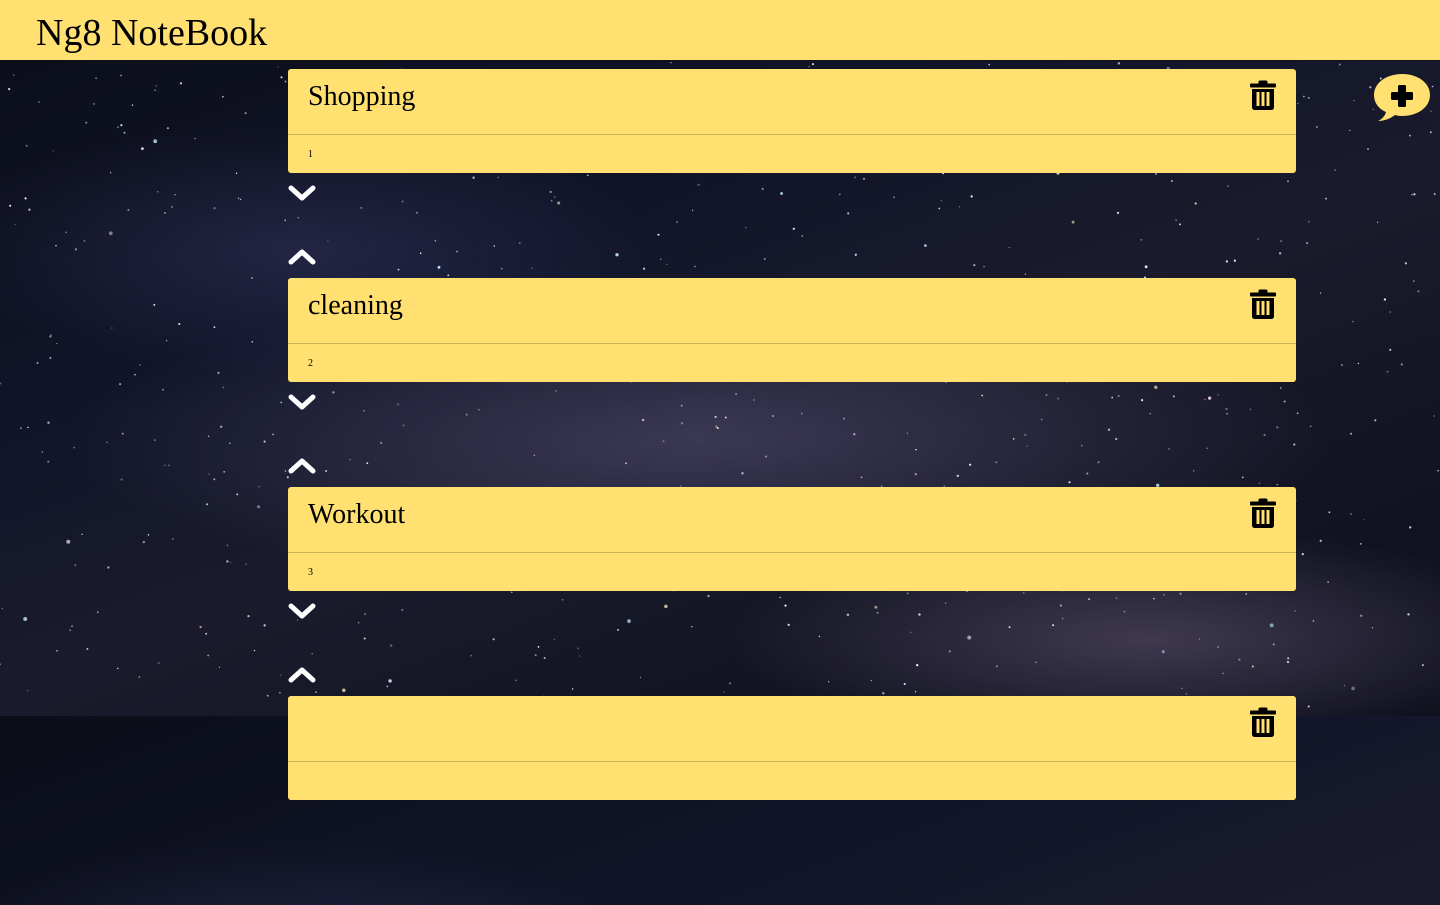  Describe the element at coordinates (310, 363) in the screenshot. I see `note-content: 2` at that location.